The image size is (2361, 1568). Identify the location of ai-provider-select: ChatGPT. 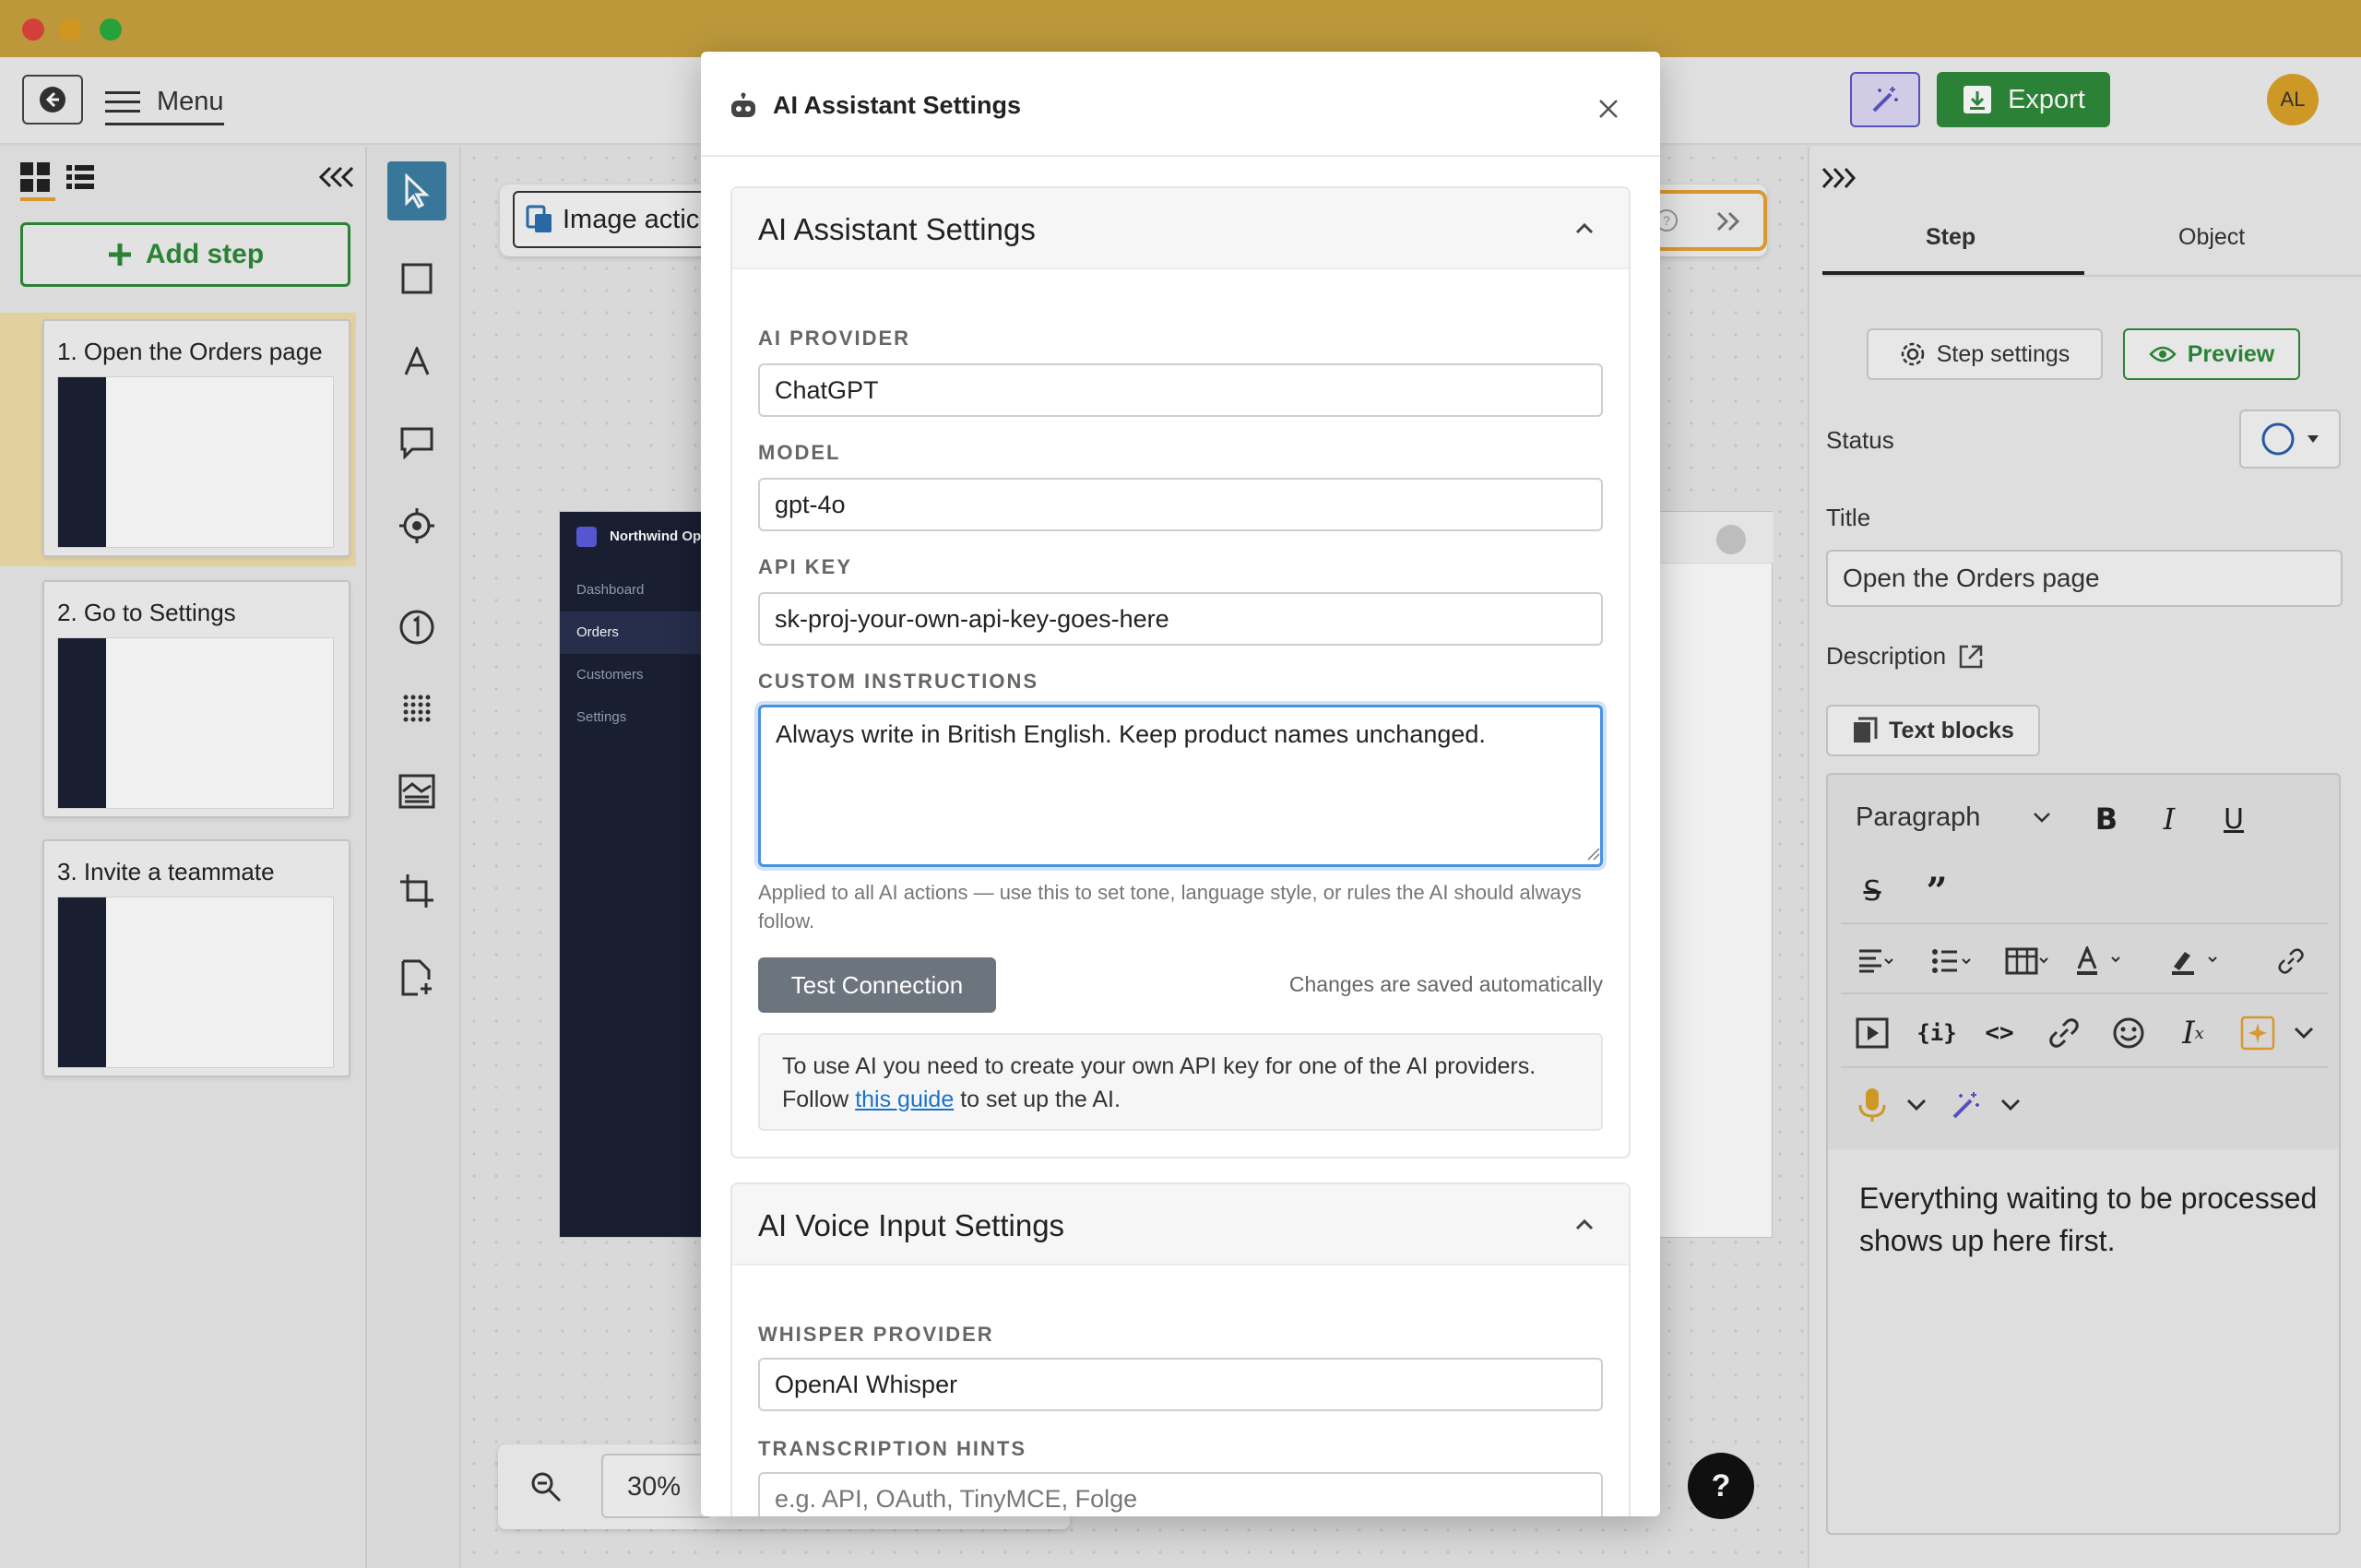
(1180, 390).